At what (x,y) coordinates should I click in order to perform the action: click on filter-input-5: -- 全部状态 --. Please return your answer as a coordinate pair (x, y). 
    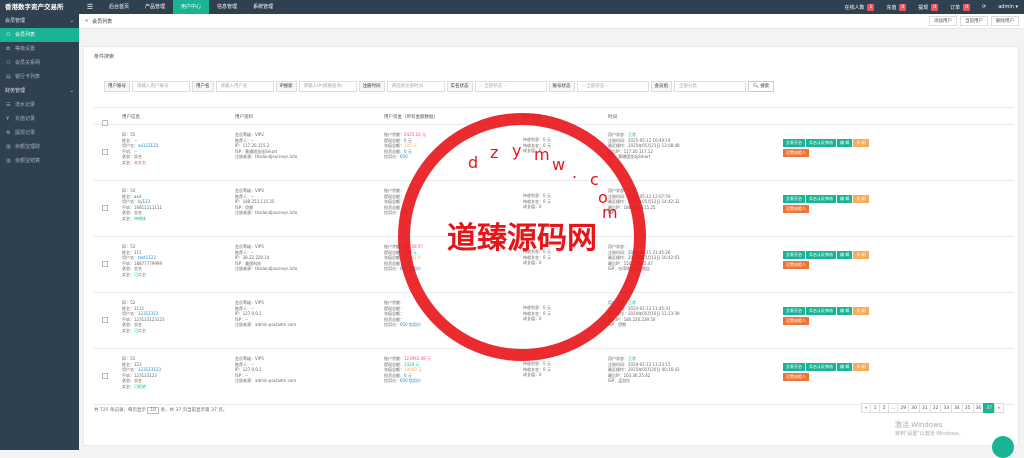
    Looking at the image, I should click on (612, 86).